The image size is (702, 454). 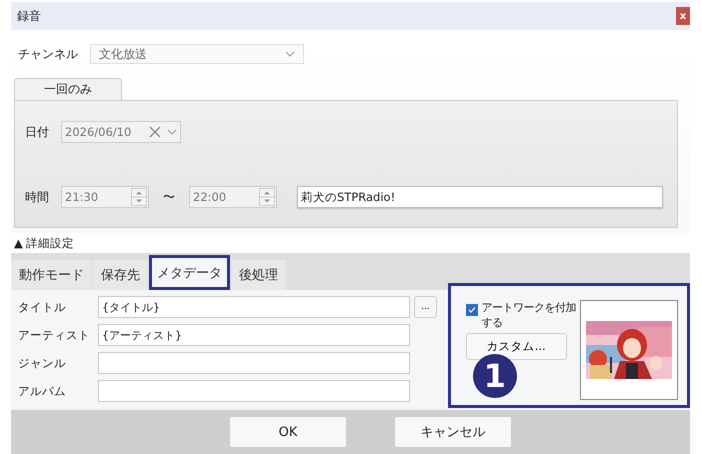 What do you see at coordinates (68, 89) in the screenshot?
I see `schedule-tab: 一回のみ` at bounding box center [68, 89].